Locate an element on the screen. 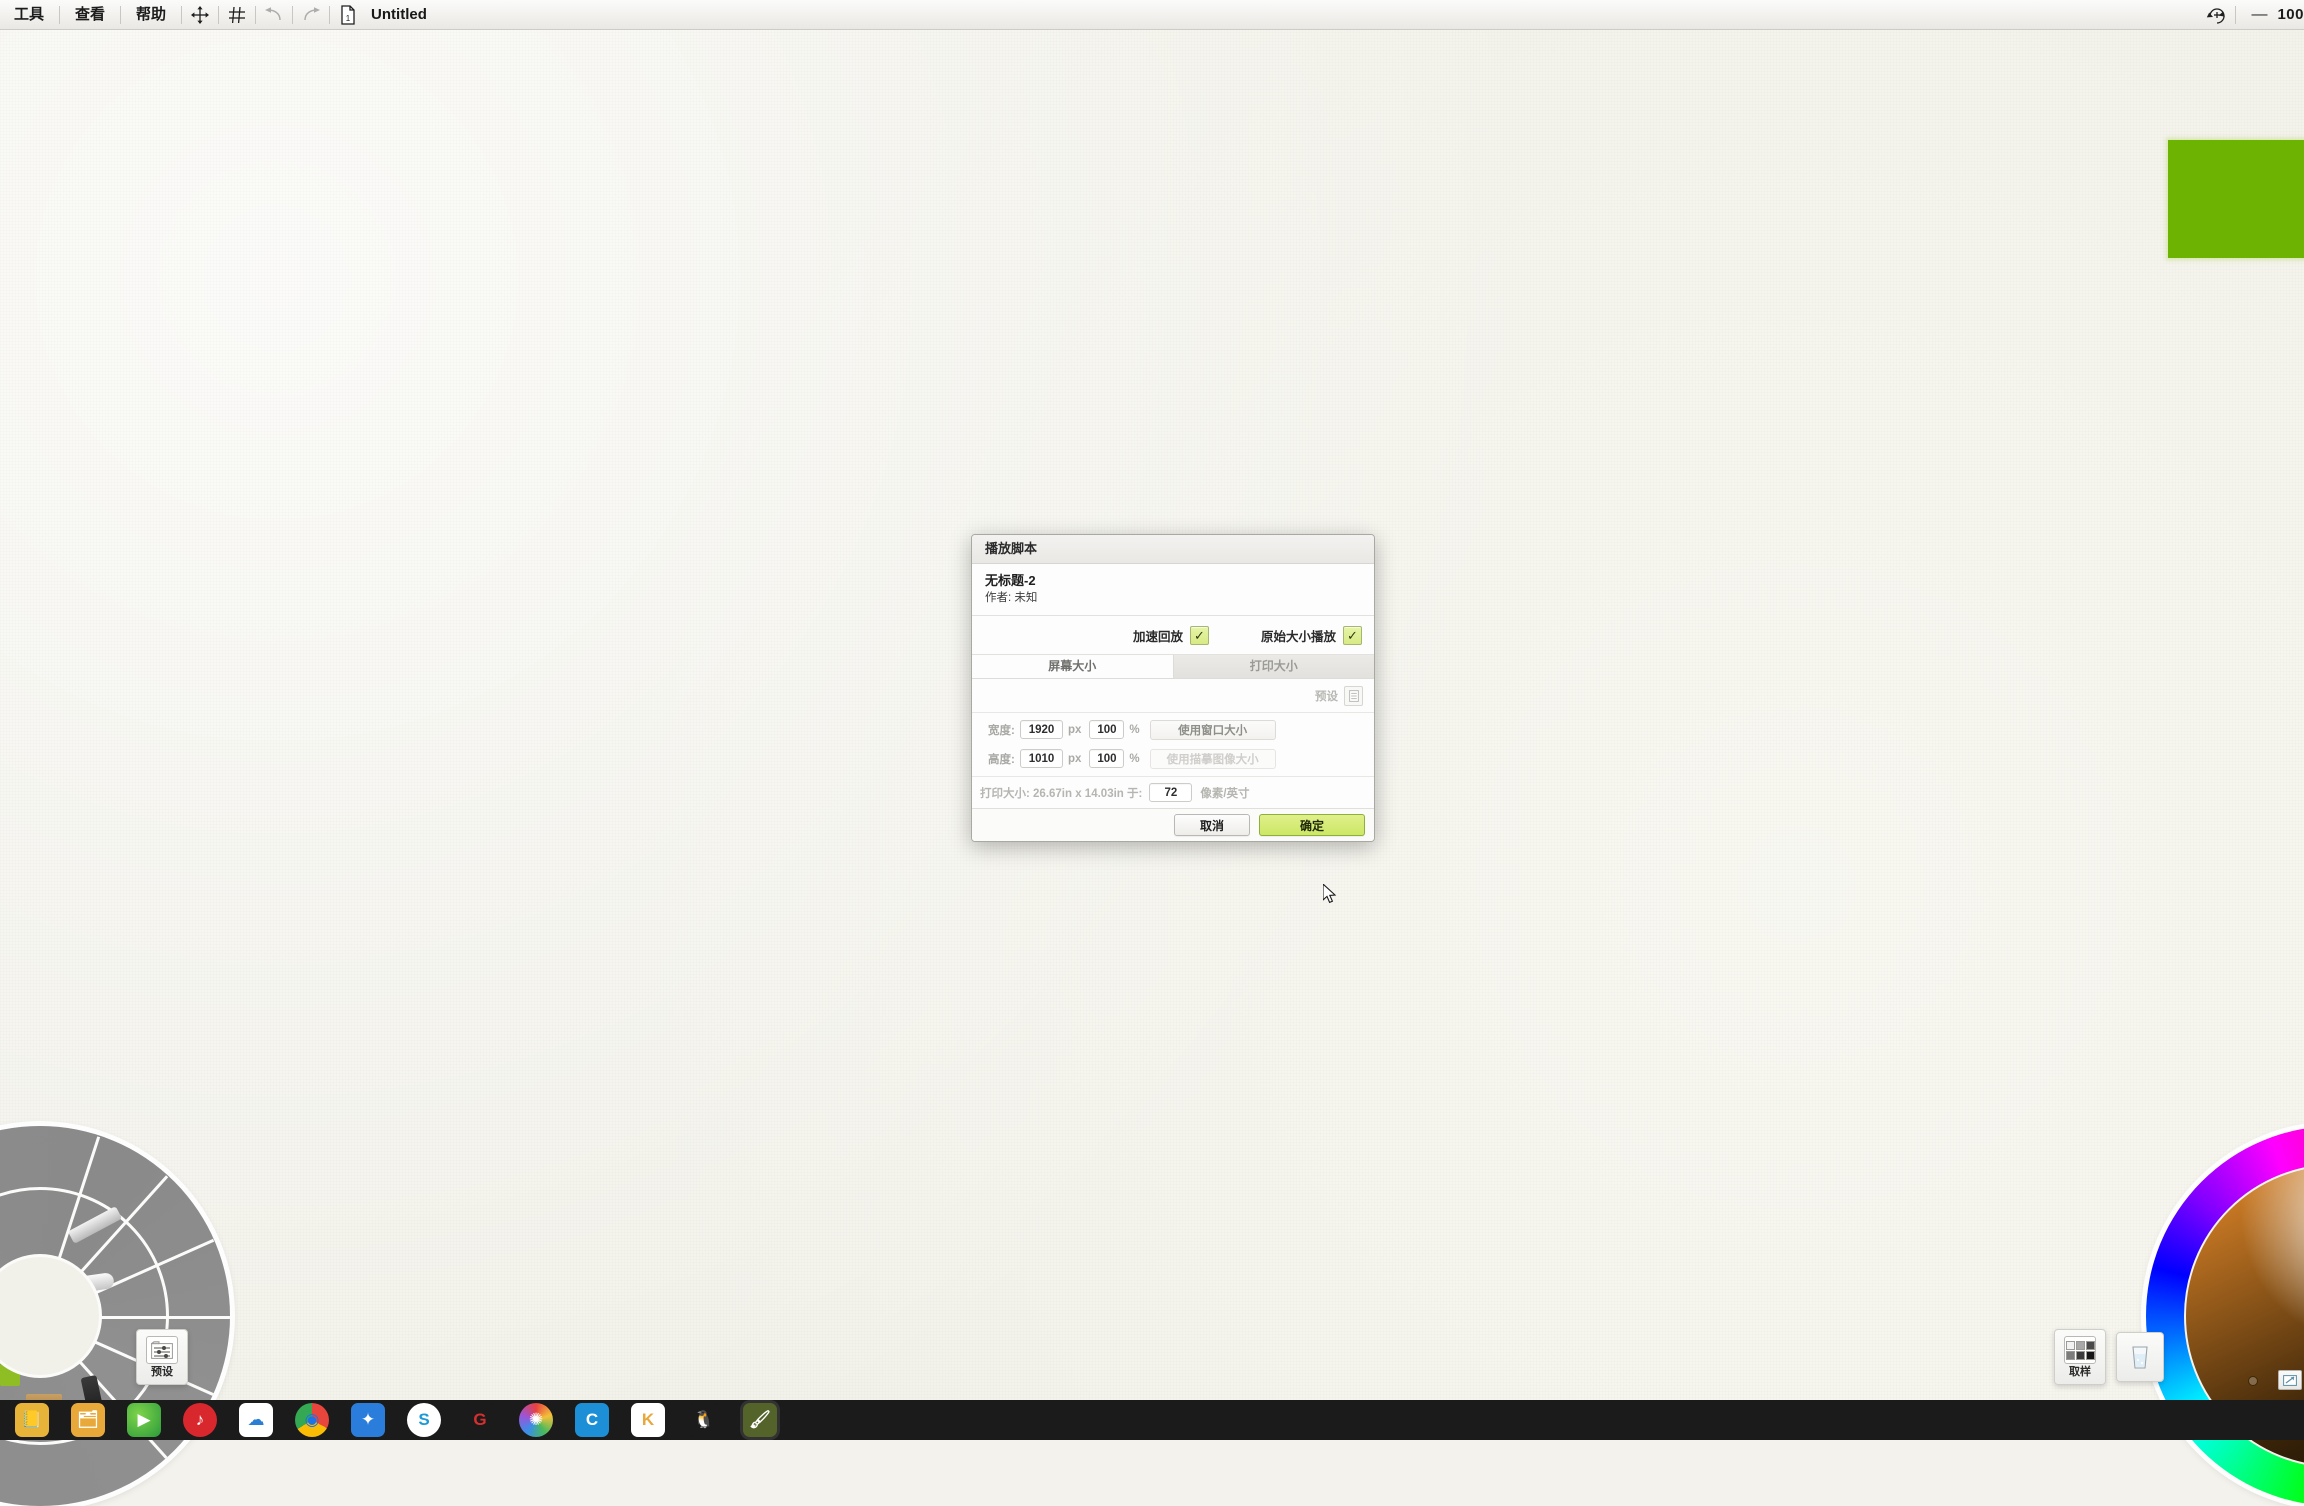 The image size is (2304, 1506). width-percent-input: 100 is located at coordinates (1107, 729).